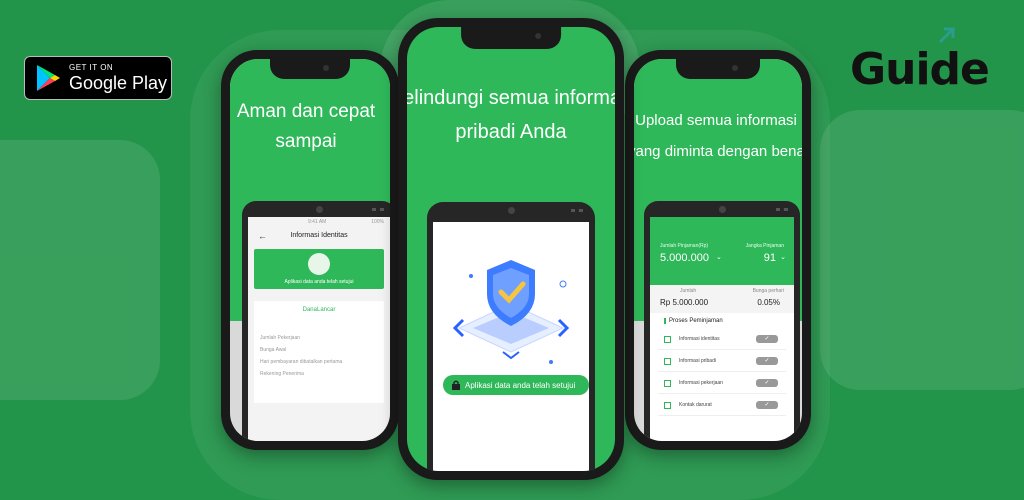 Image resolution: width=1024 pixels, height=500 pixels. What do you see at coordinates (301, 362) in the screenshot?
I see `field-label: Hari pembayaran dibatalkan pertama` at bounding box center [301, 362].